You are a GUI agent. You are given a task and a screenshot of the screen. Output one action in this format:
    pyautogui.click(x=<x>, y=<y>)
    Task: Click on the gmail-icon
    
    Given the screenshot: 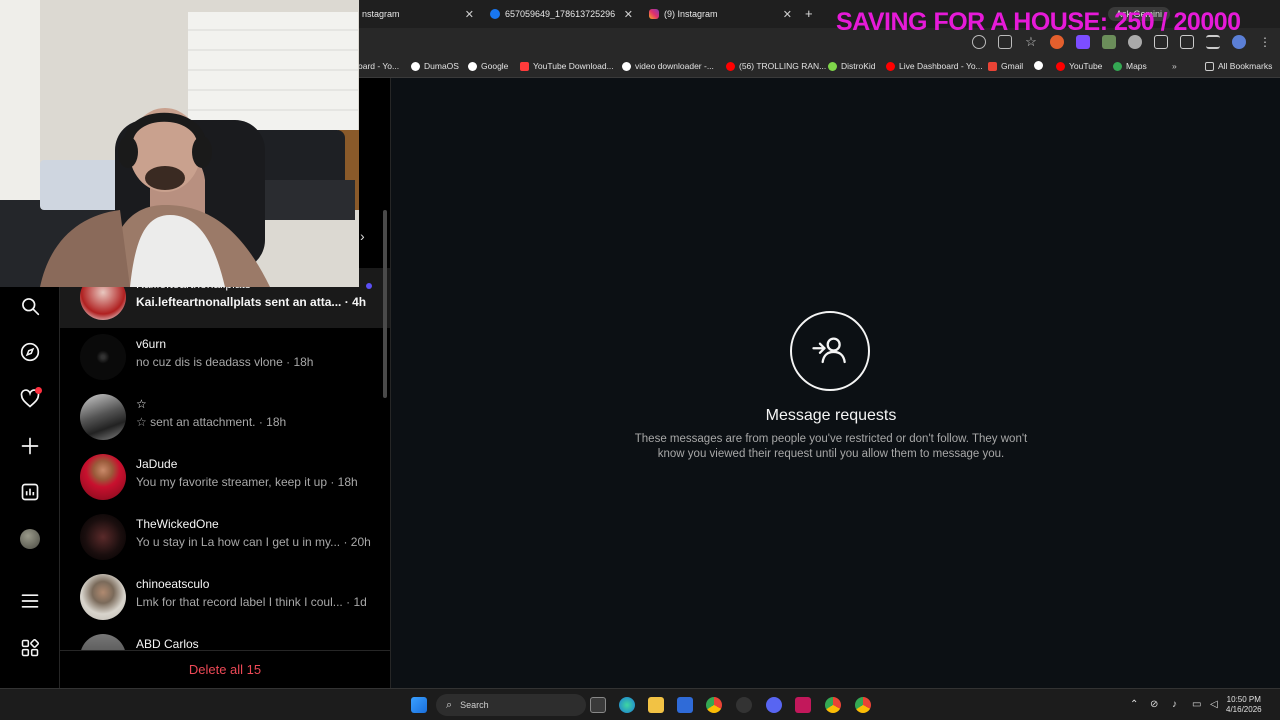 What is the action you would take?
    pyautogui.click(x=992, y=66)
    